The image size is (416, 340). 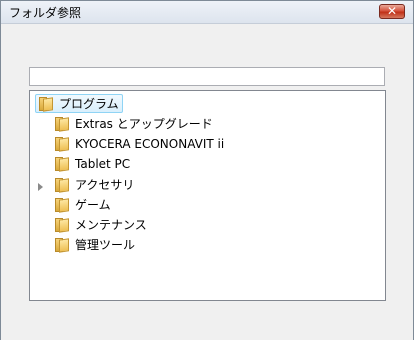 What do you see at coordinates (103, 163) in the screenshot?
I see `tree-item-label: Tablet PC` at bounding box center [103, 163].